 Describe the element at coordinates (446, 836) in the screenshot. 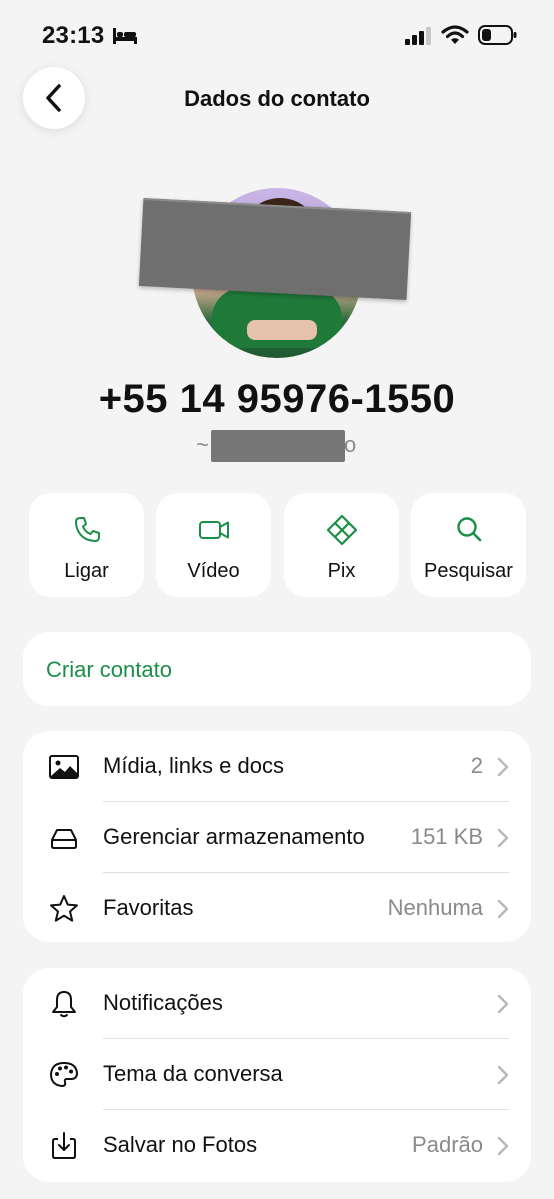

I see `row-value: 151 KB` at that location.